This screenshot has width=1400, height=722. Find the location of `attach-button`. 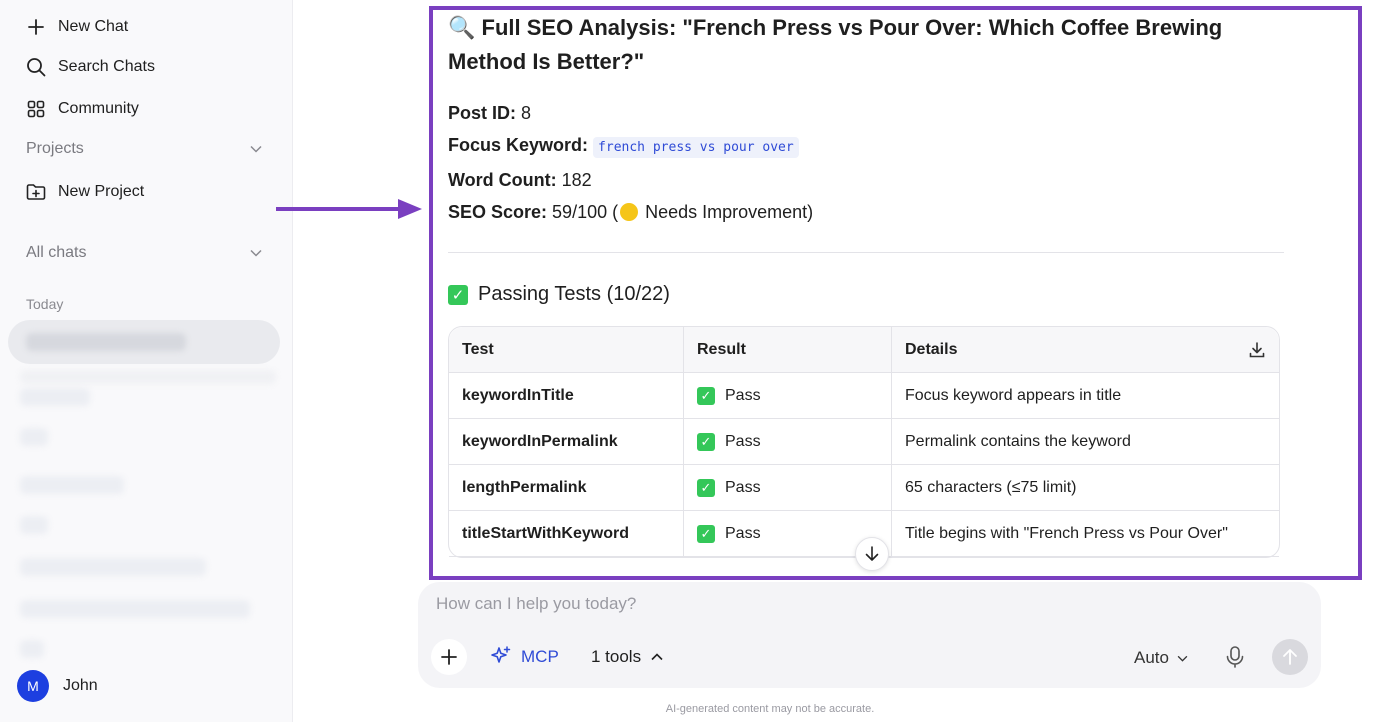

attach-button is located at coordinates (449, 657).